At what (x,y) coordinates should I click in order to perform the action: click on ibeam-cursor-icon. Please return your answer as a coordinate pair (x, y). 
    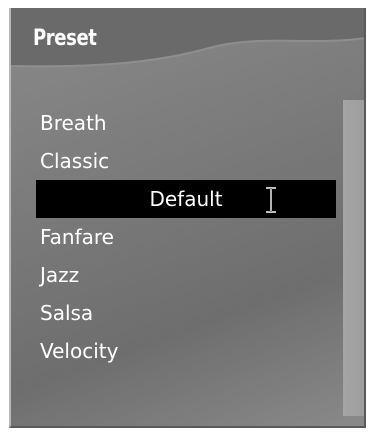
    Looking at the image, I should click on (271, 200).